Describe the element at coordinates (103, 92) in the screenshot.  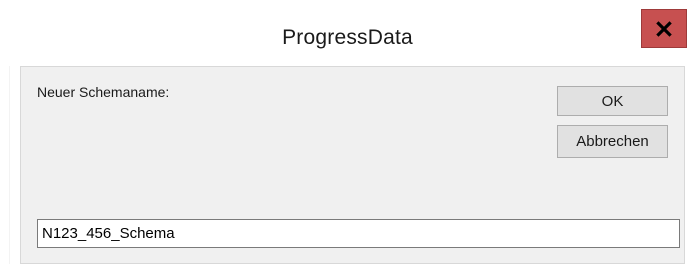
I see `schema-name-label: Neuer Schemaname:` at that location.